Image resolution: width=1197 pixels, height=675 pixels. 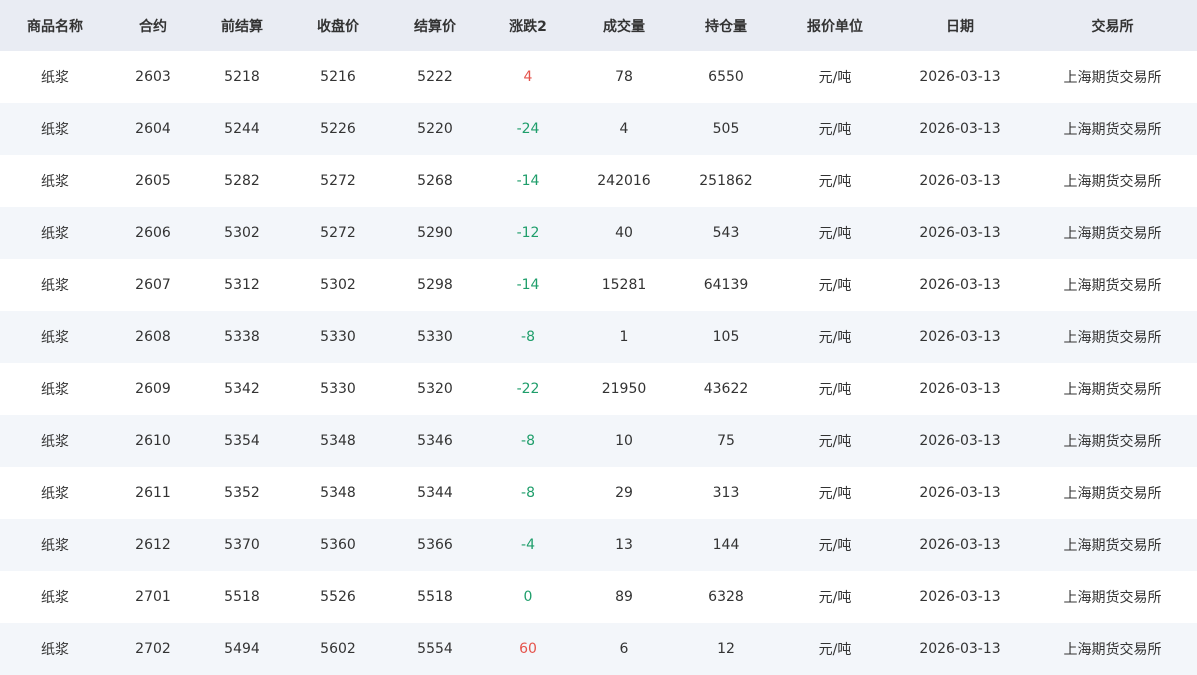 What do you see at coordinates (242, 493) in the screenshot?
I see `cell-prev-settle: 5352` at bounding box center [242, 493].